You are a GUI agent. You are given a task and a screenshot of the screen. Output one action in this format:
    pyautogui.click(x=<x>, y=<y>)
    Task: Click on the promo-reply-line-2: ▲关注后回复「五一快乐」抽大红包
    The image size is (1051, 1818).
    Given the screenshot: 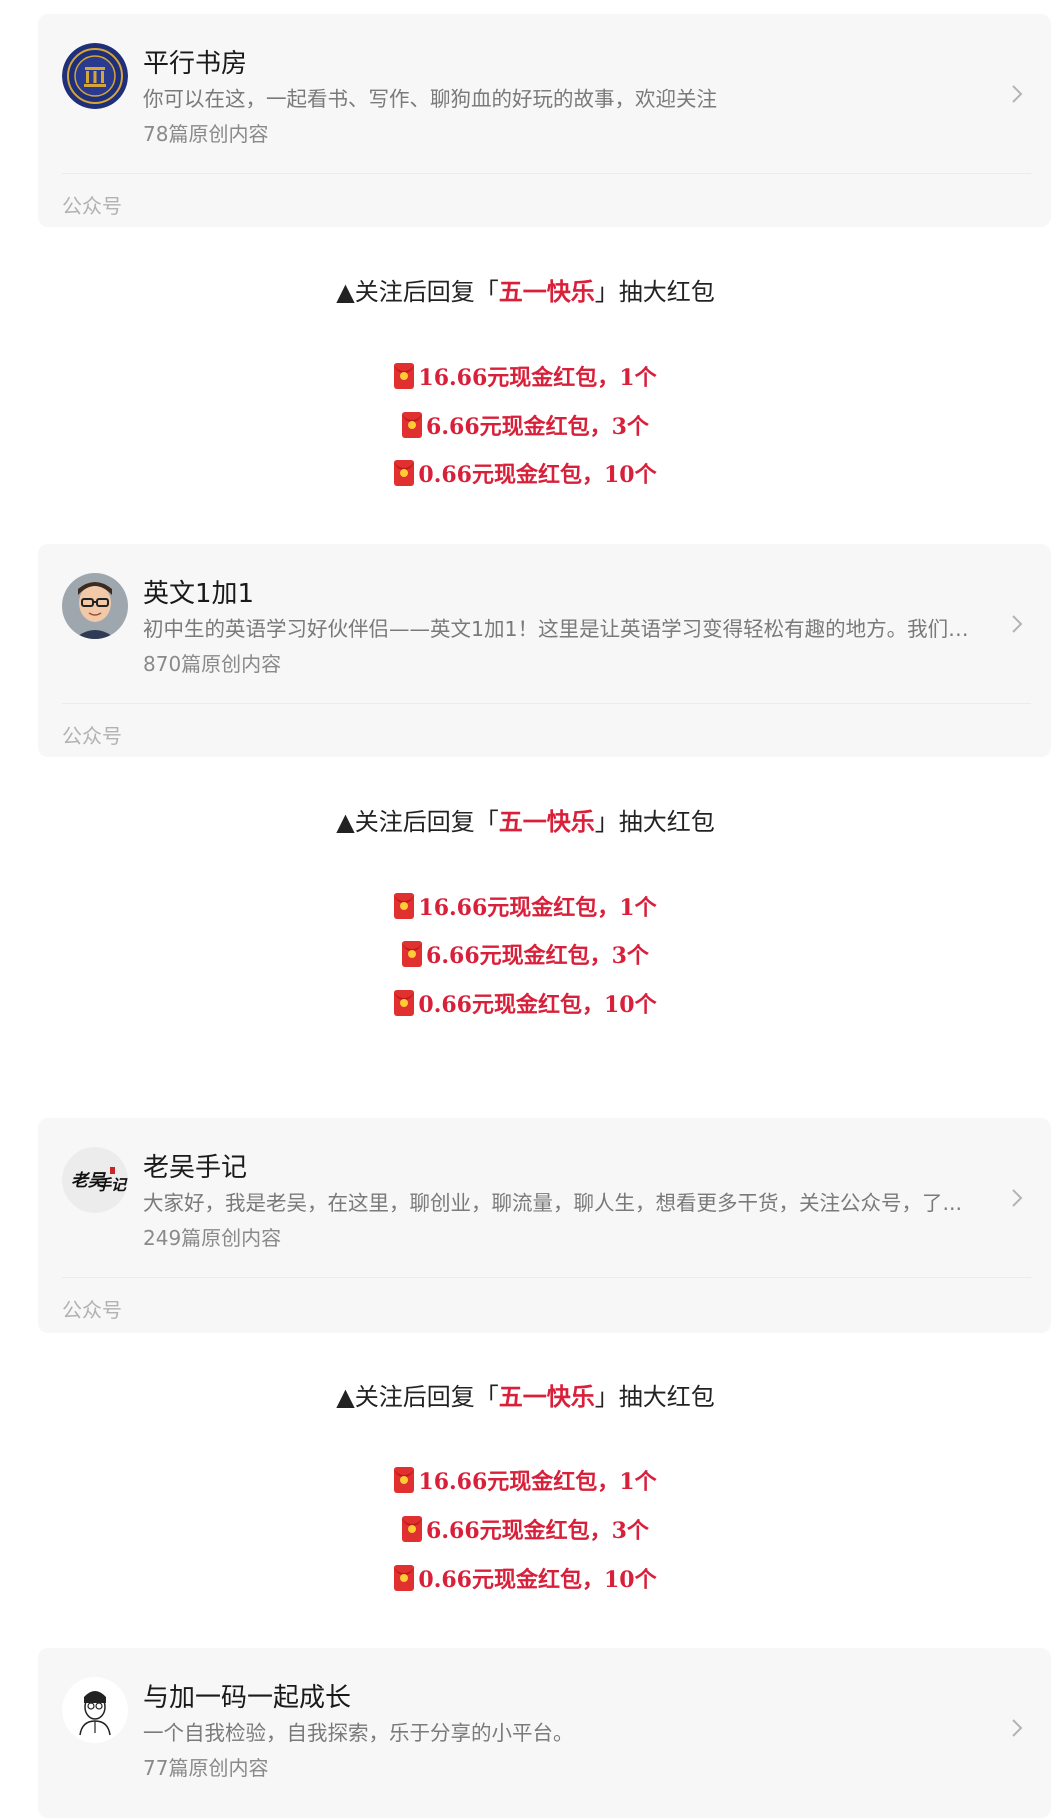 What is the action you would take?
    pyautogui.click(x=525, y=819)
    